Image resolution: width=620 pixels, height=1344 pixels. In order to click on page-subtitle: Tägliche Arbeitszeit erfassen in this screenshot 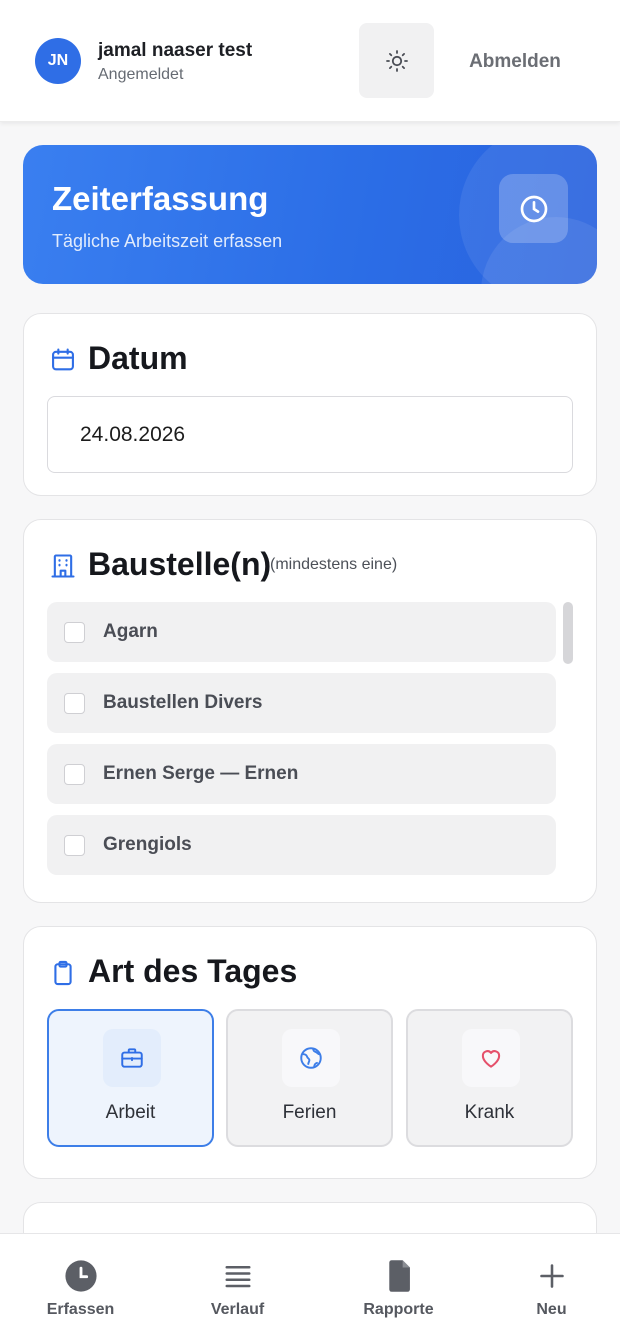, I will do `click(167, 241)`.